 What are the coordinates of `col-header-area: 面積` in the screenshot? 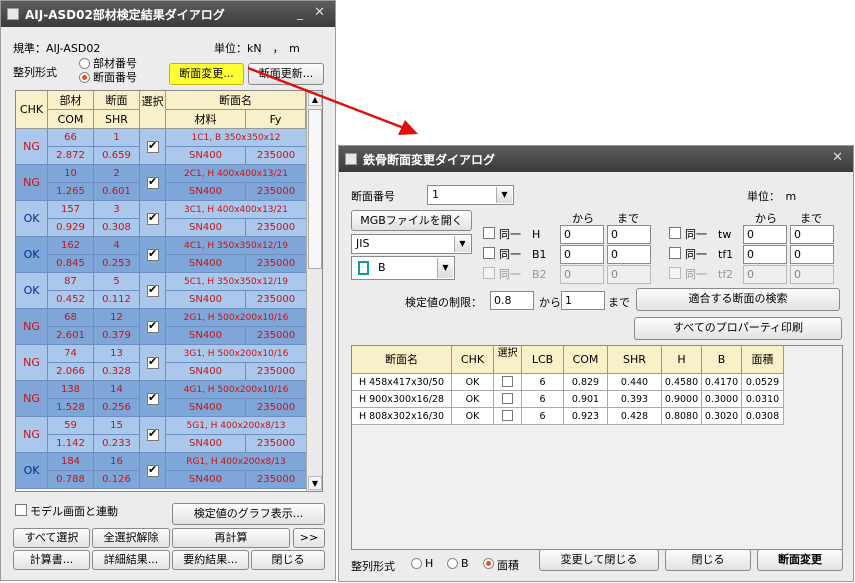 It's located at (763, 360).